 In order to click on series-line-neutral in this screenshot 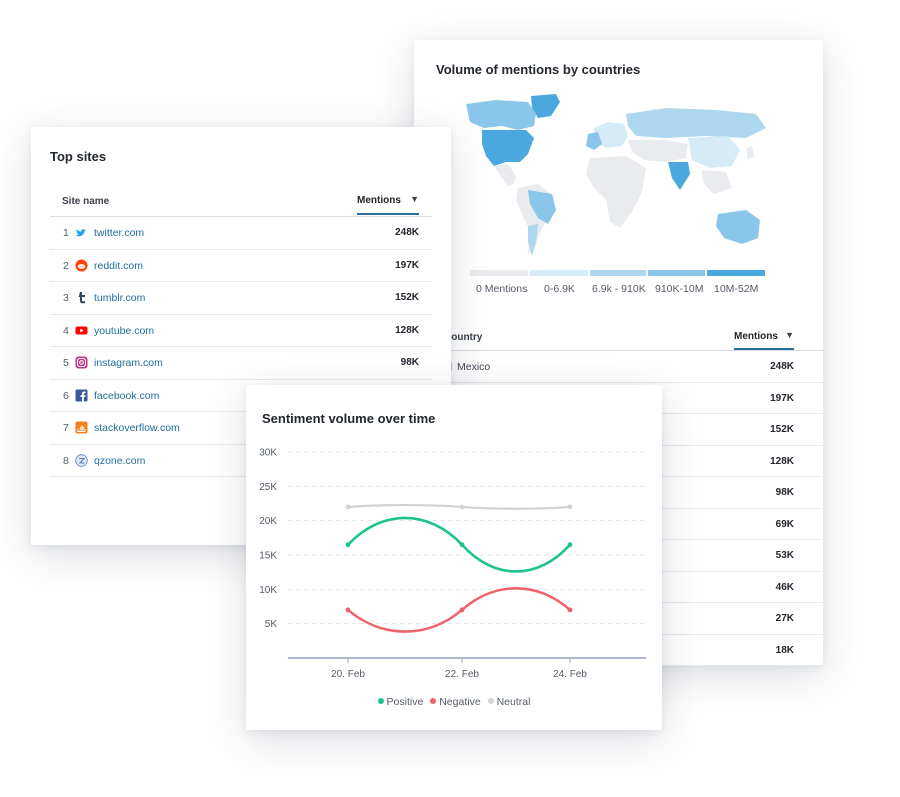, I will do `click(459, 506)`.